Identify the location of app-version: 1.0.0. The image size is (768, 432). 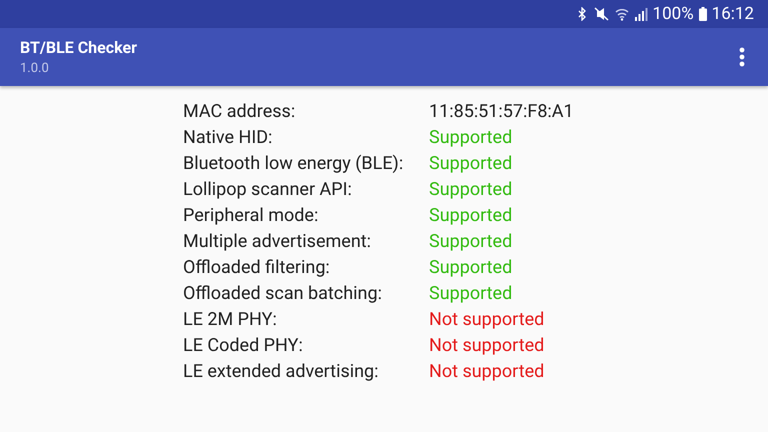
(35, 68).